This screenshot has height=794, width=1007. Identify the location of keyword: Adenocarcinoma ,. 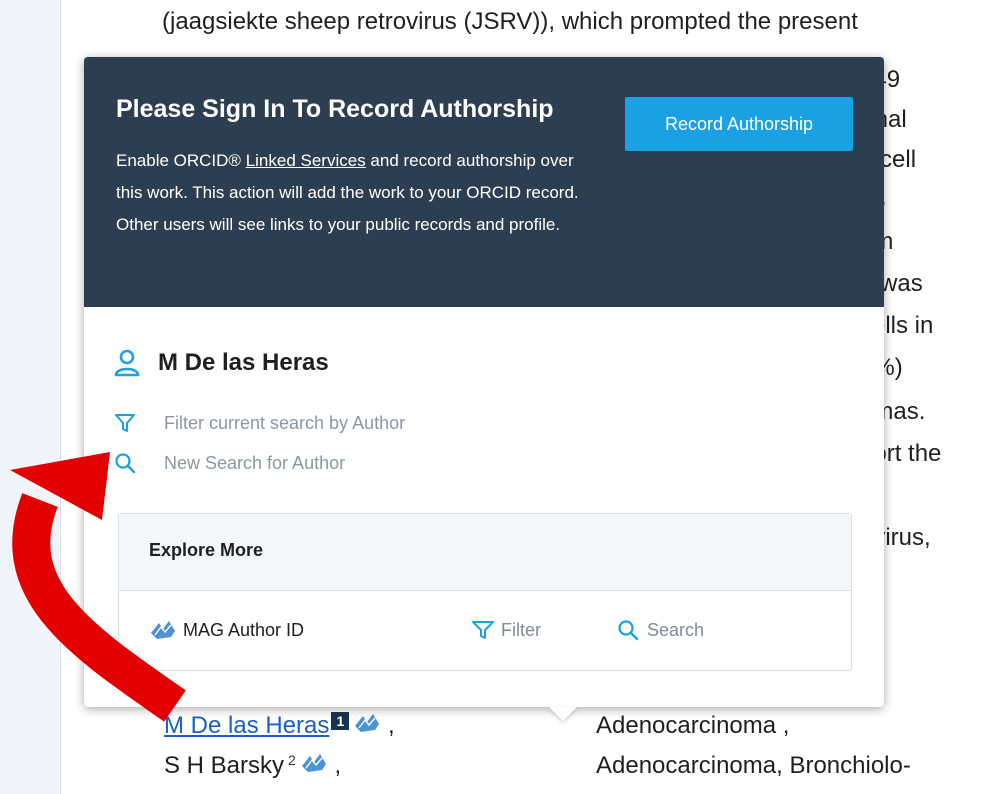
(692, 726).